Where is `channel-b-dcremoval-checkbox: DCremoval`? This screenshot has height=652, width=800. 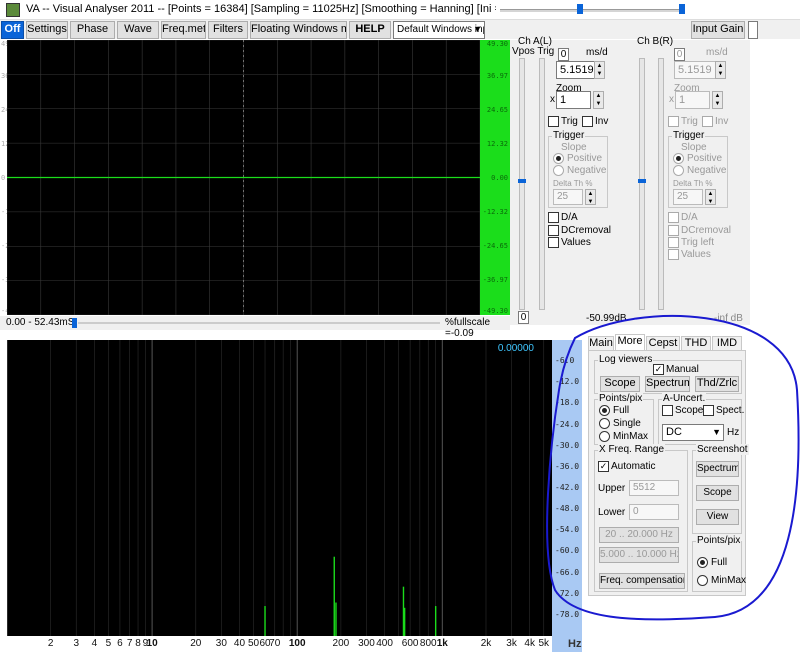
channel-b-dcremoval-checkbox: DCremoval is located at coordinates (699, 230).